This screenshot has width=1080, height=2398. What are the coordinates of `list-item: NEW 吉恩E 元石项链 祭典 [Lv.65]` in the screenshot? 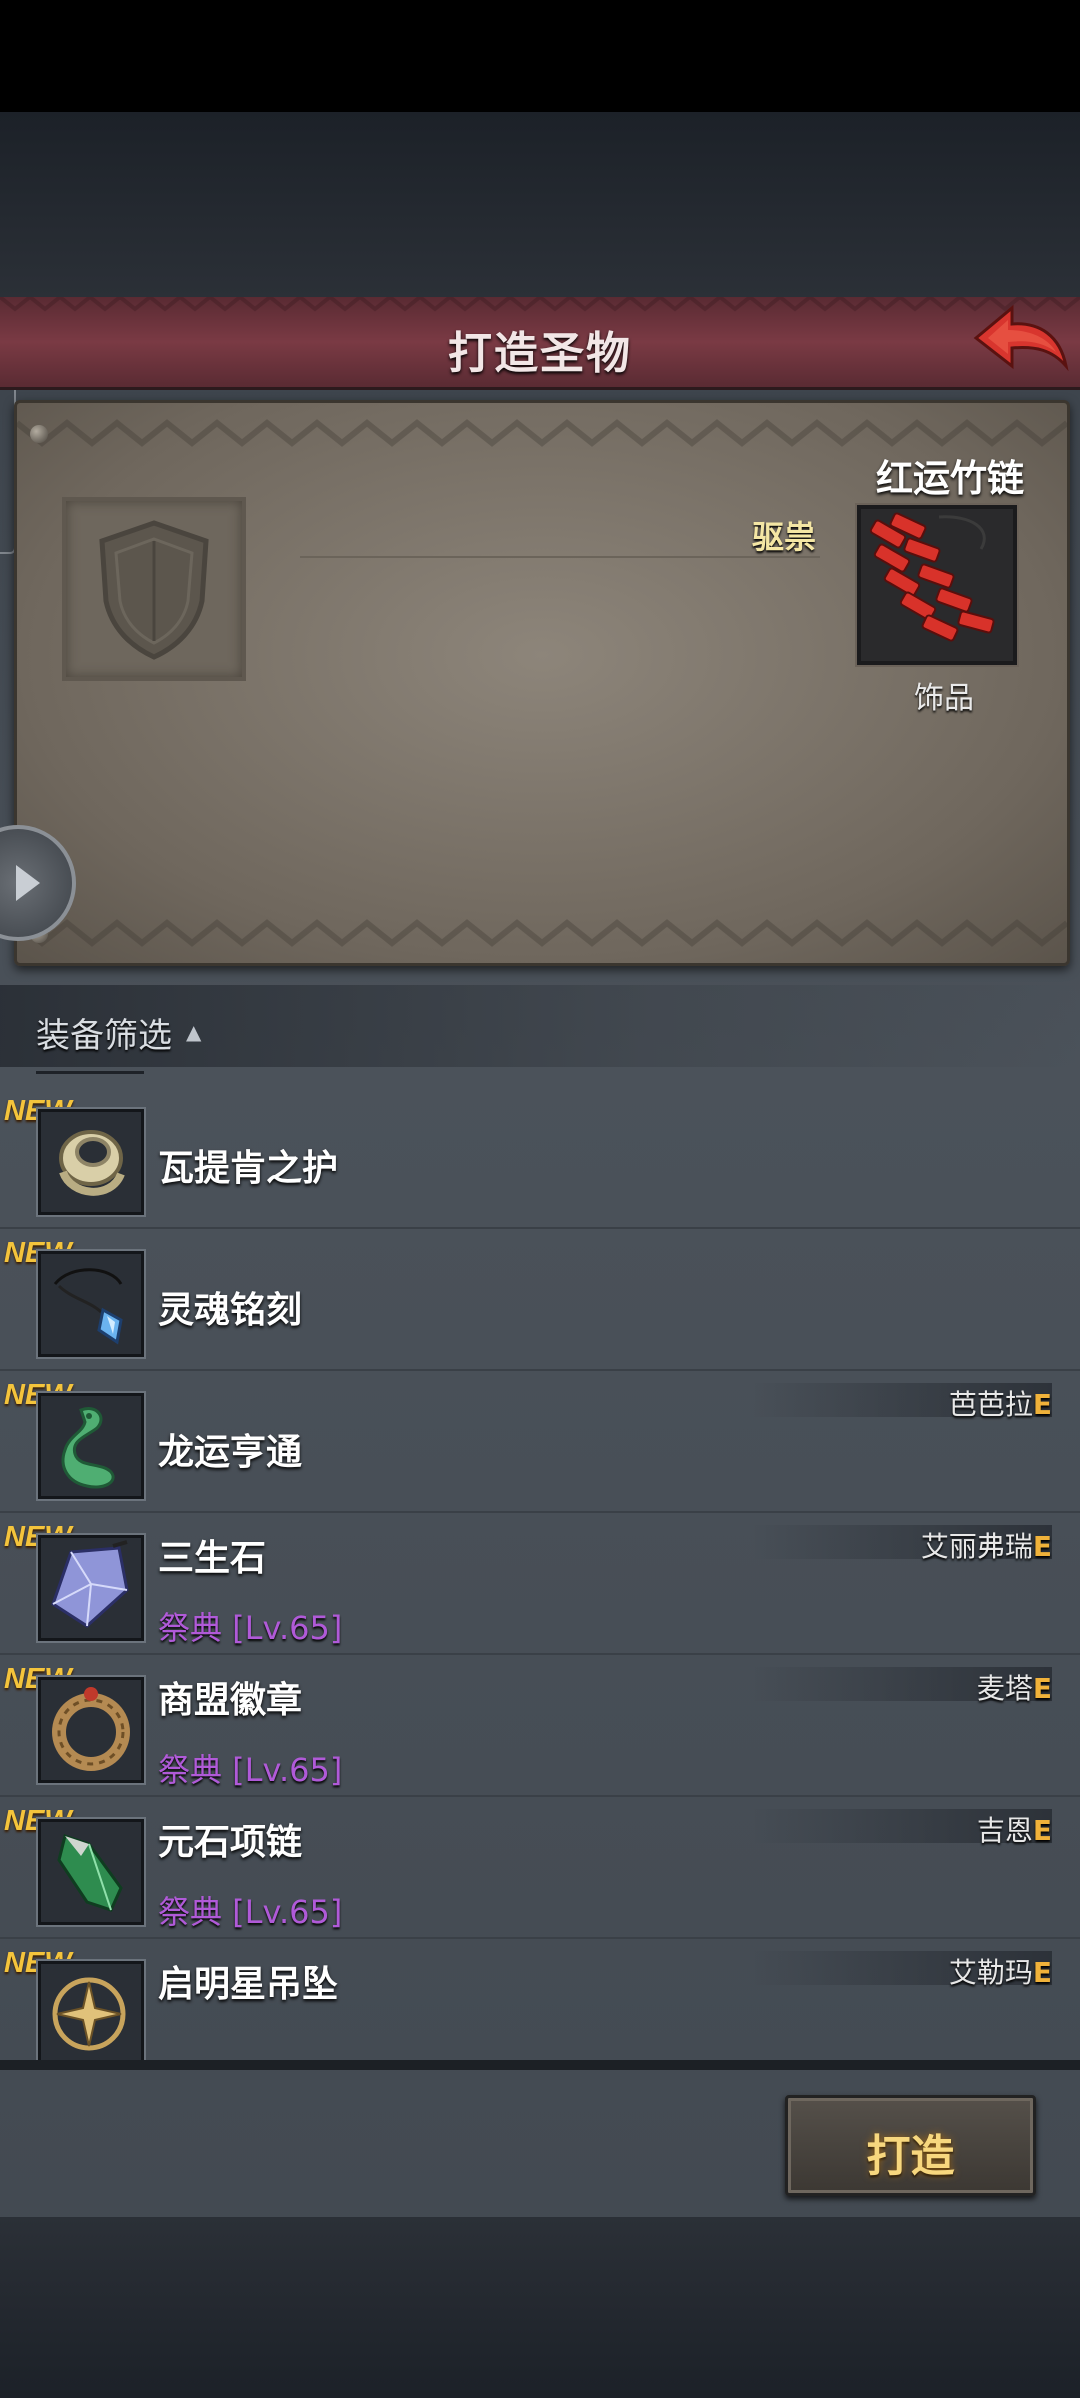 It's located at (540, 1868).